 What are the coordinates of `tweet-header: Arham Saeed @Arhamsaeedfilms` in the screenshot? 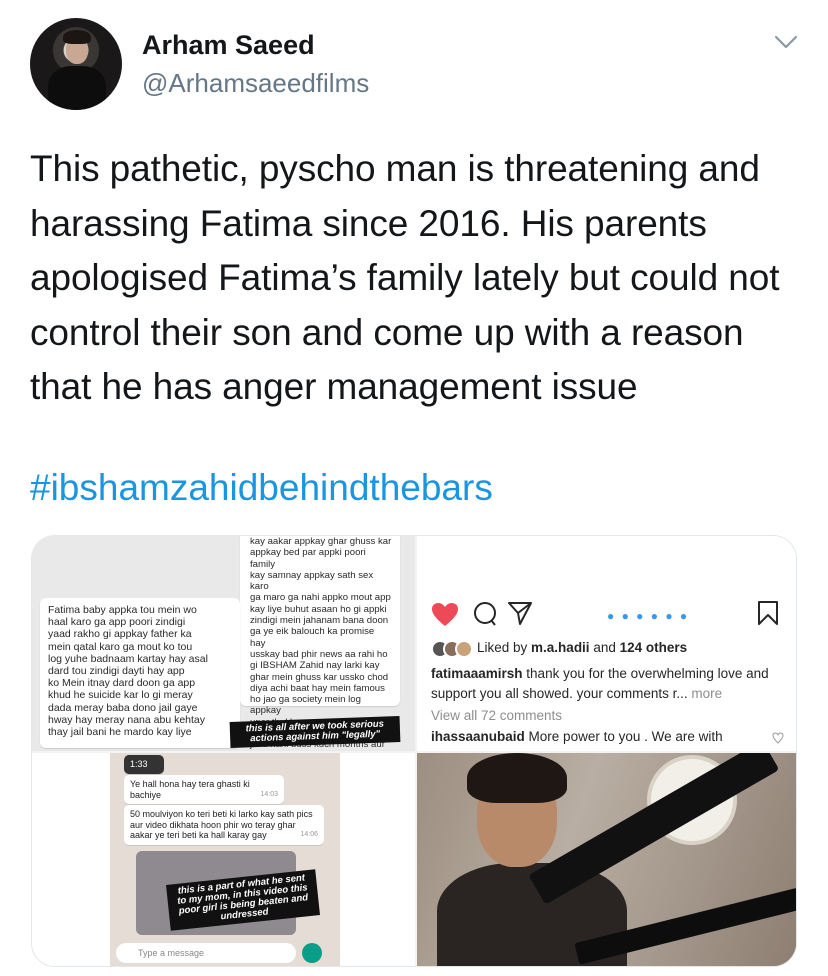 It's located at (417, 66).